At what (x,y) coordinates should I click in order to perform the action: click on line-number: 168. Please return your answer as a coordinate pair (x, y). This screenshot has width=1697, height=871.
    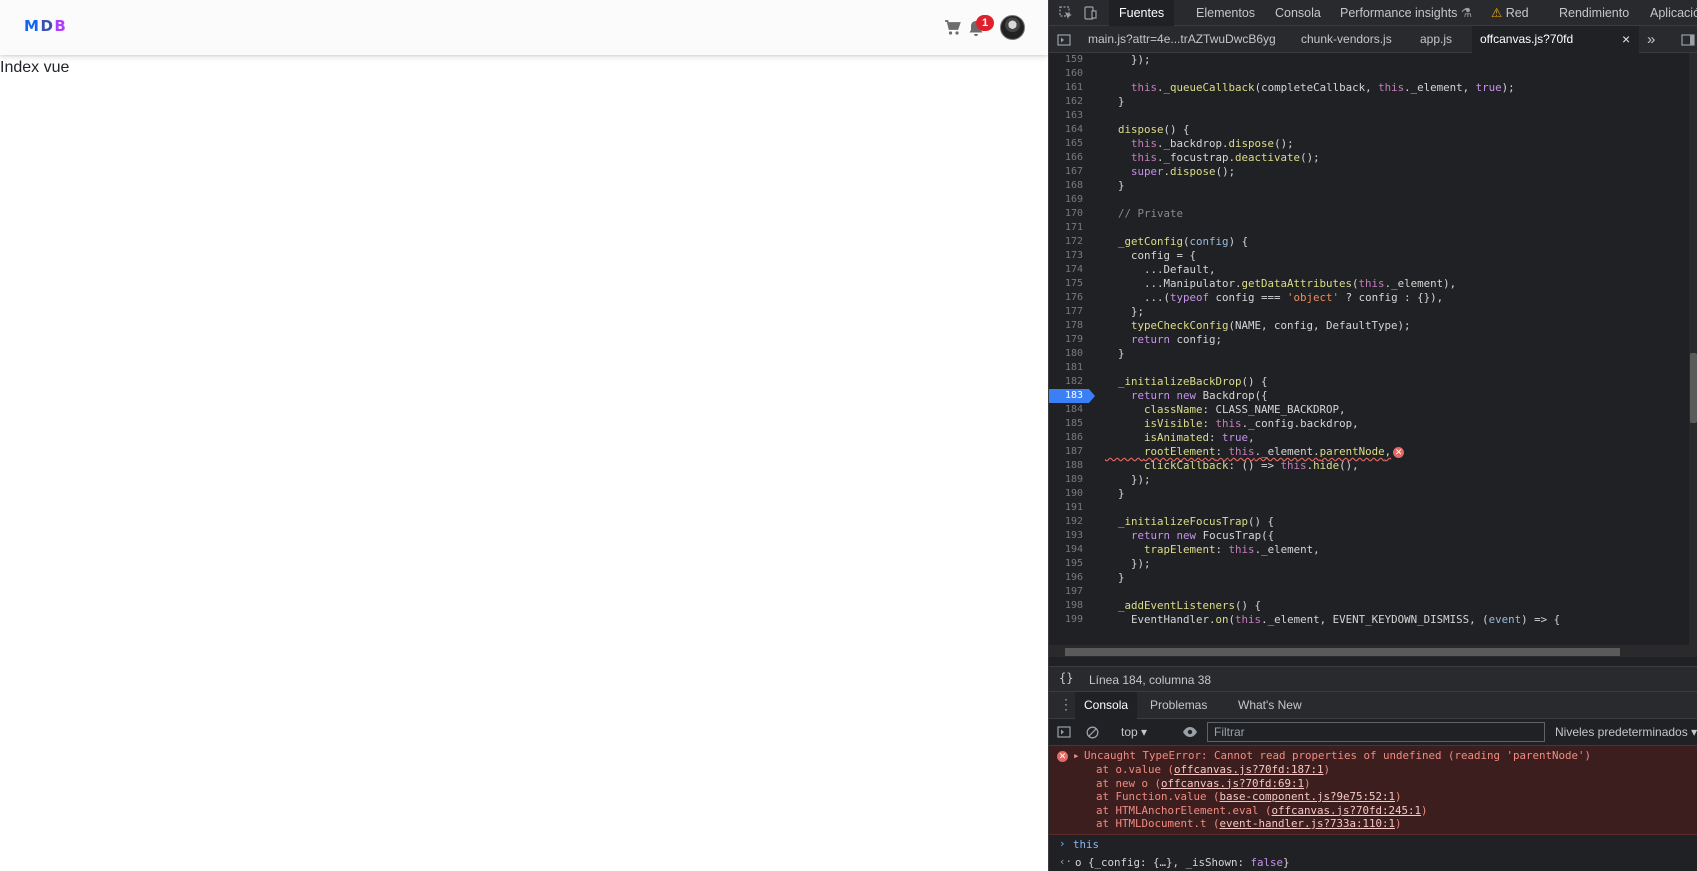
    Looking at the image, I should click on (1069, 186).